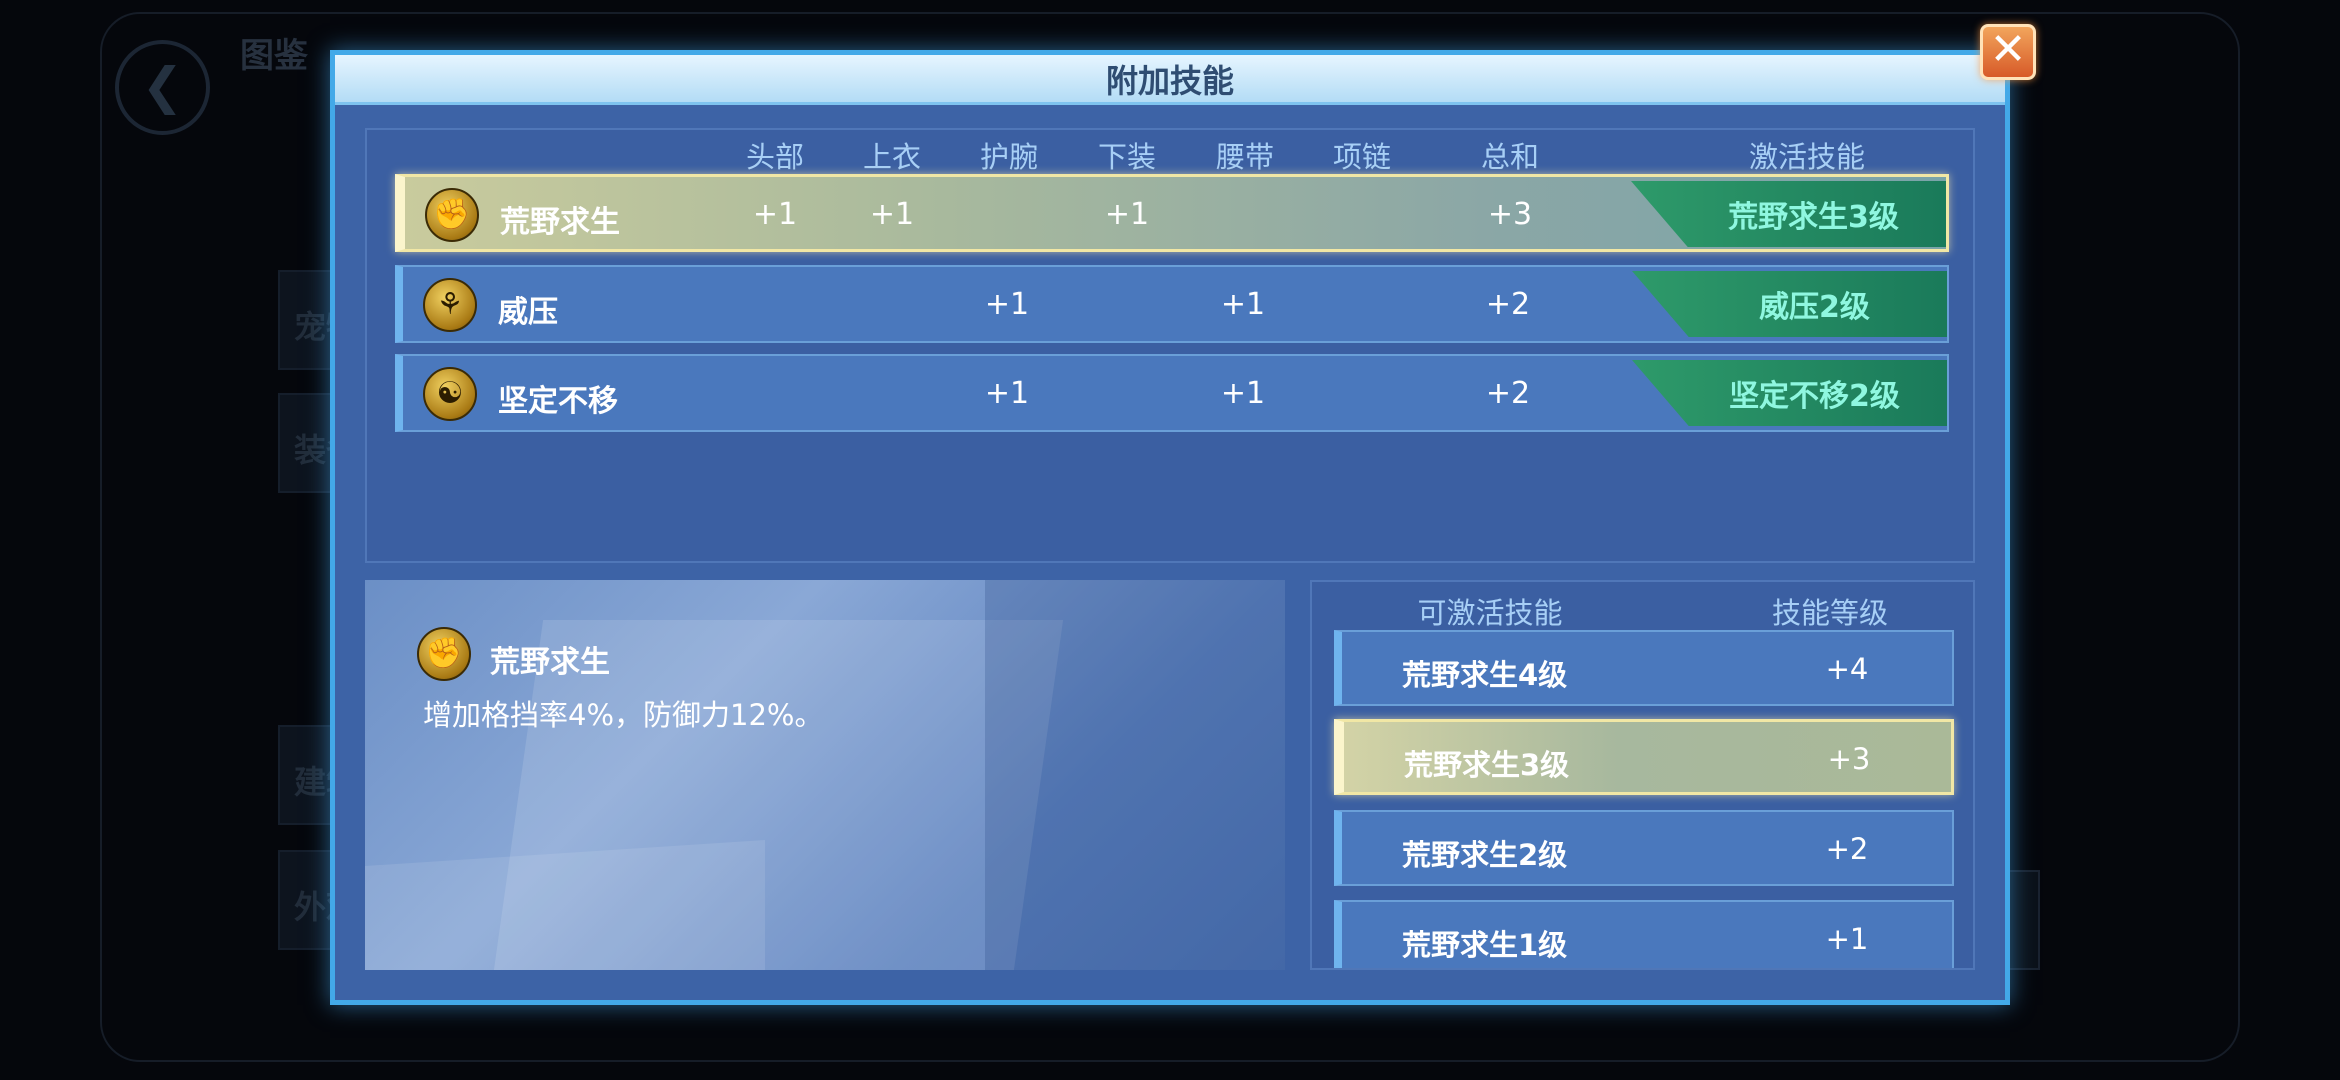 The height and width of the screenshot is (1080, 2340). Describe the element at coordinates (892, 214) in the screenshot. I see `value-top: +1` at that location.